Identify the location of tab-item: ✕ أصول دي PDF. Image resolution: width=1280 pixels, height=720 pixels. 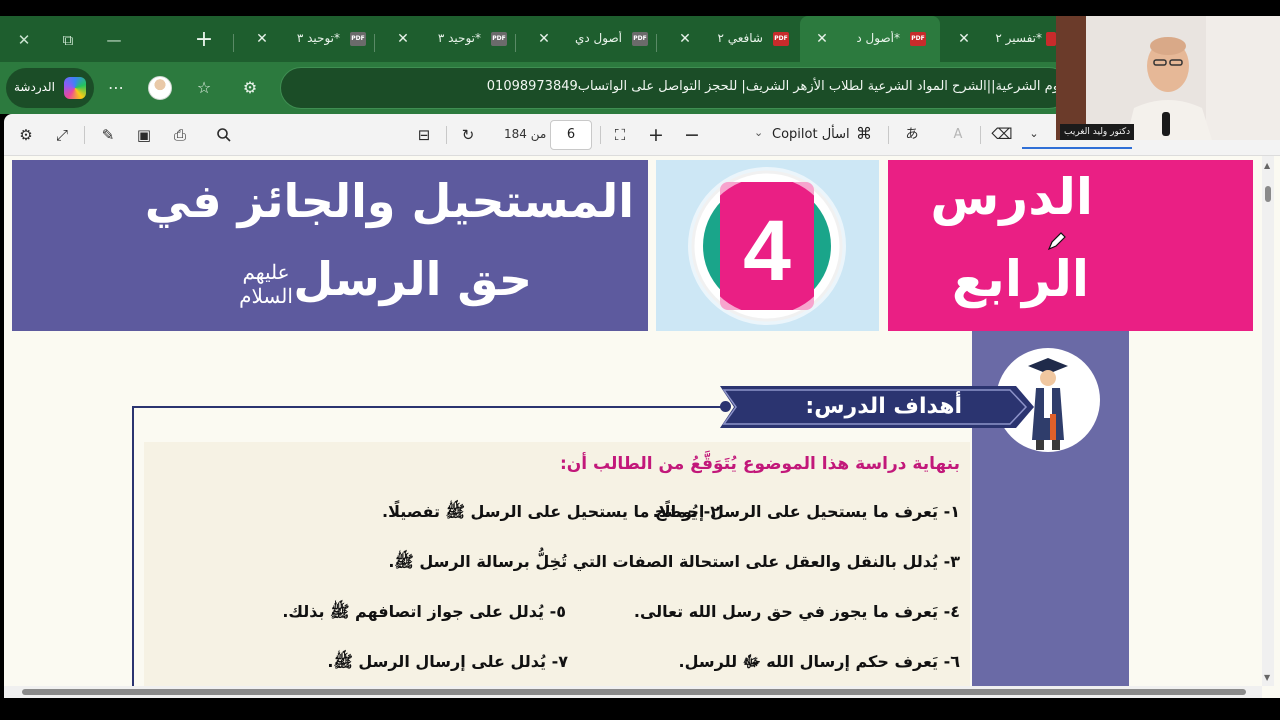
(592, 39).